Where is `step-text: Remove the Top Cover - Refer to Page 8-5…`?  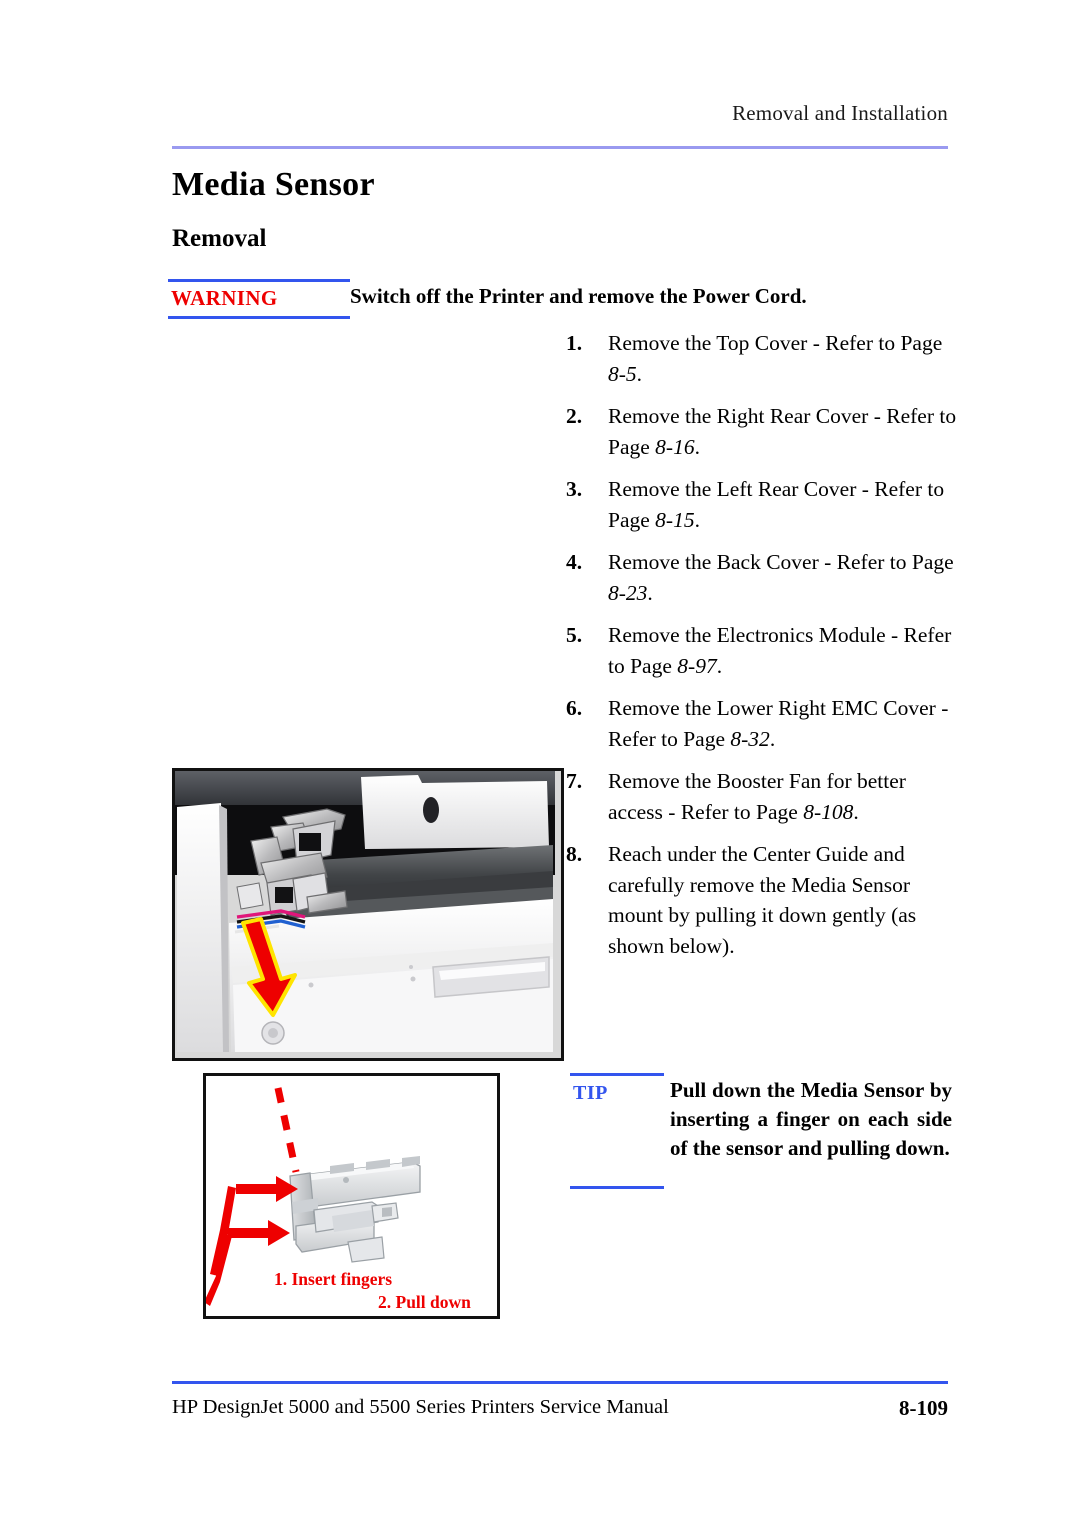
step-text: Remove the Top Cover - Refer to Page 8-5… is located at coordinates (775, 358).